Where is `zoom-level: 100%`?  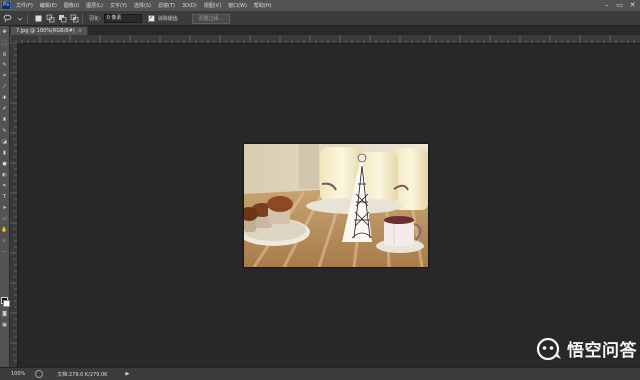
zoom-level: 100% is located at coordinates (18, 374).